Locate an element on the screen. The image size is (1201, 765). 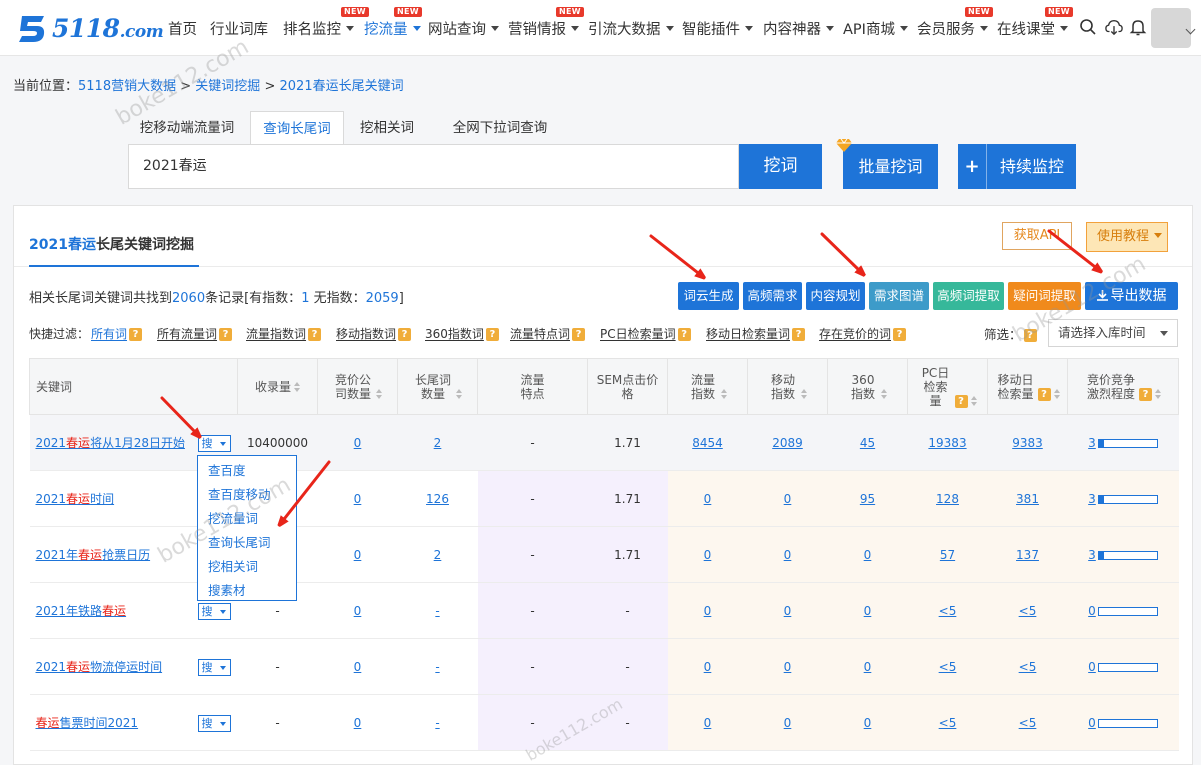
keyword-link: 春运售票时间2021 is located at coordinates (87, 723).